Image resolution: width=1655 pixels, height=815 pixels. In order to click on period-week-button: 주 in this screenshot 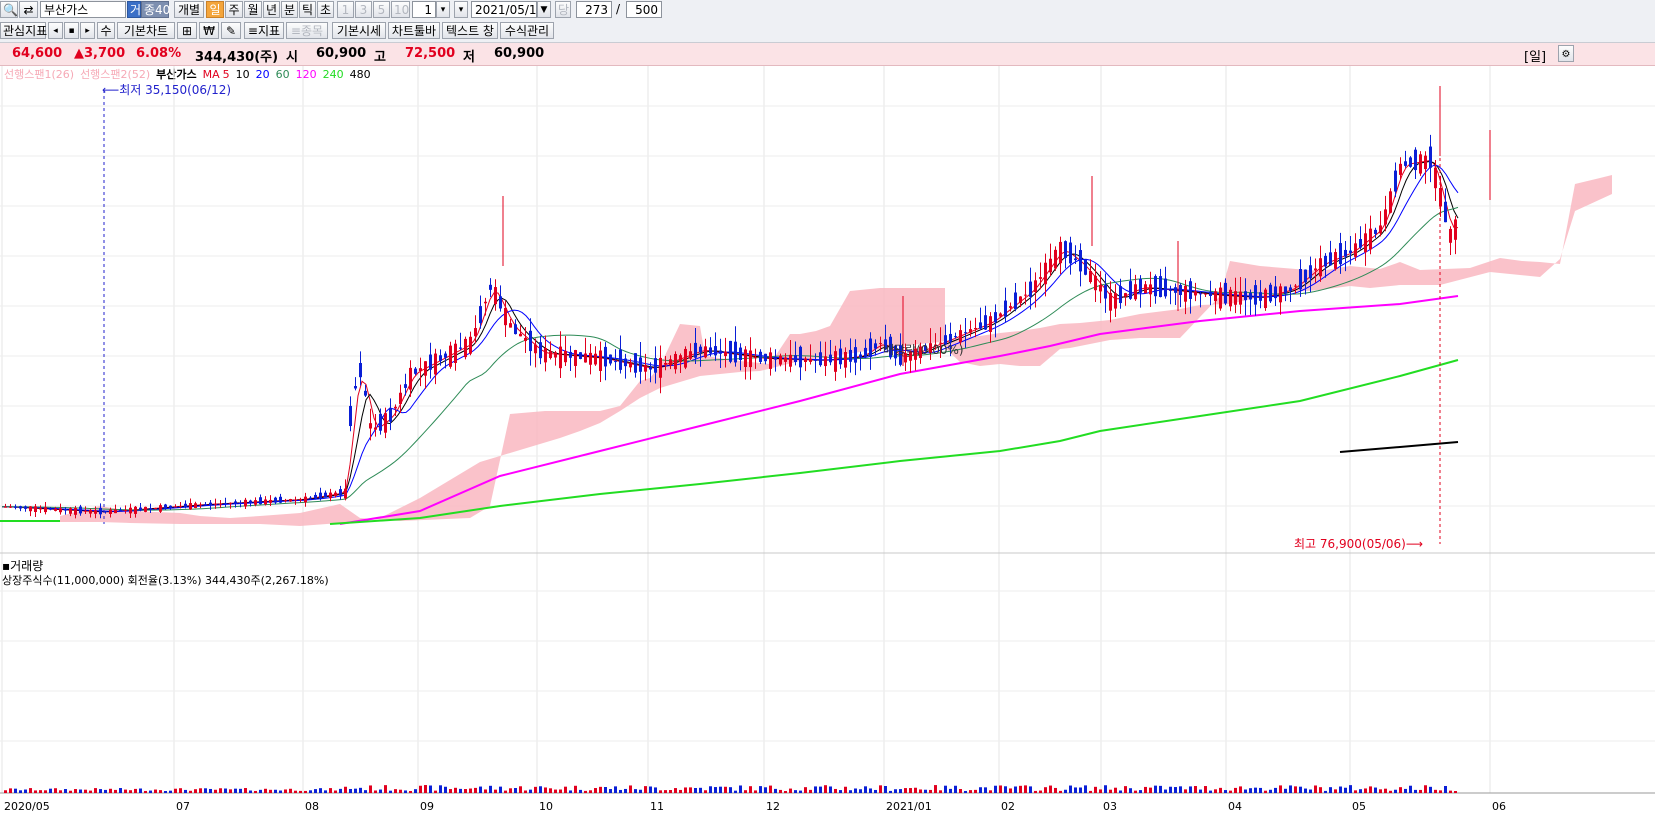, I will do `click(234, 9)`.